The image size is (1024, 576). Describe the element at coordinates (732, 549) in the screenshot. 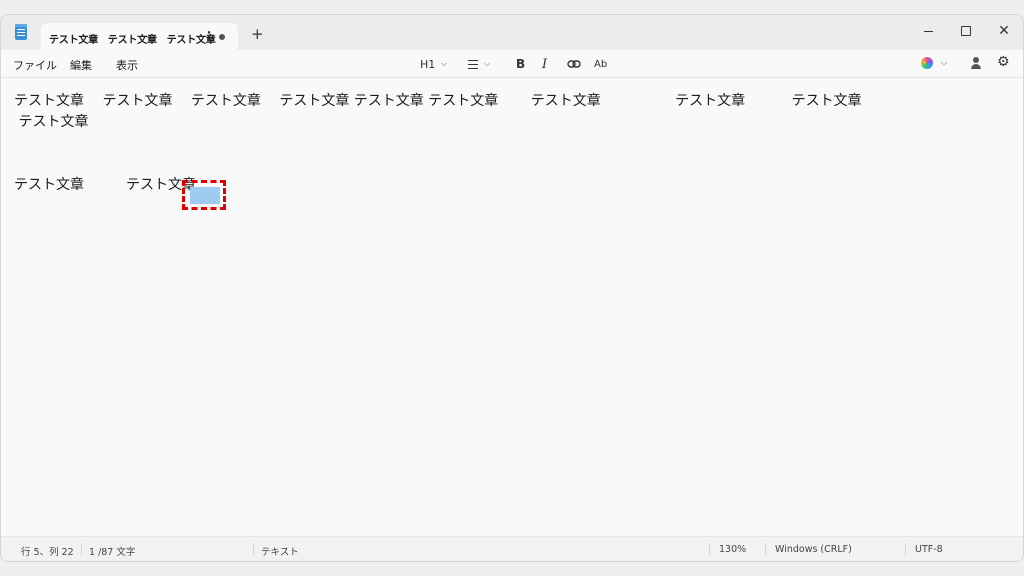

I see `zoom-level: 130%` at that location.